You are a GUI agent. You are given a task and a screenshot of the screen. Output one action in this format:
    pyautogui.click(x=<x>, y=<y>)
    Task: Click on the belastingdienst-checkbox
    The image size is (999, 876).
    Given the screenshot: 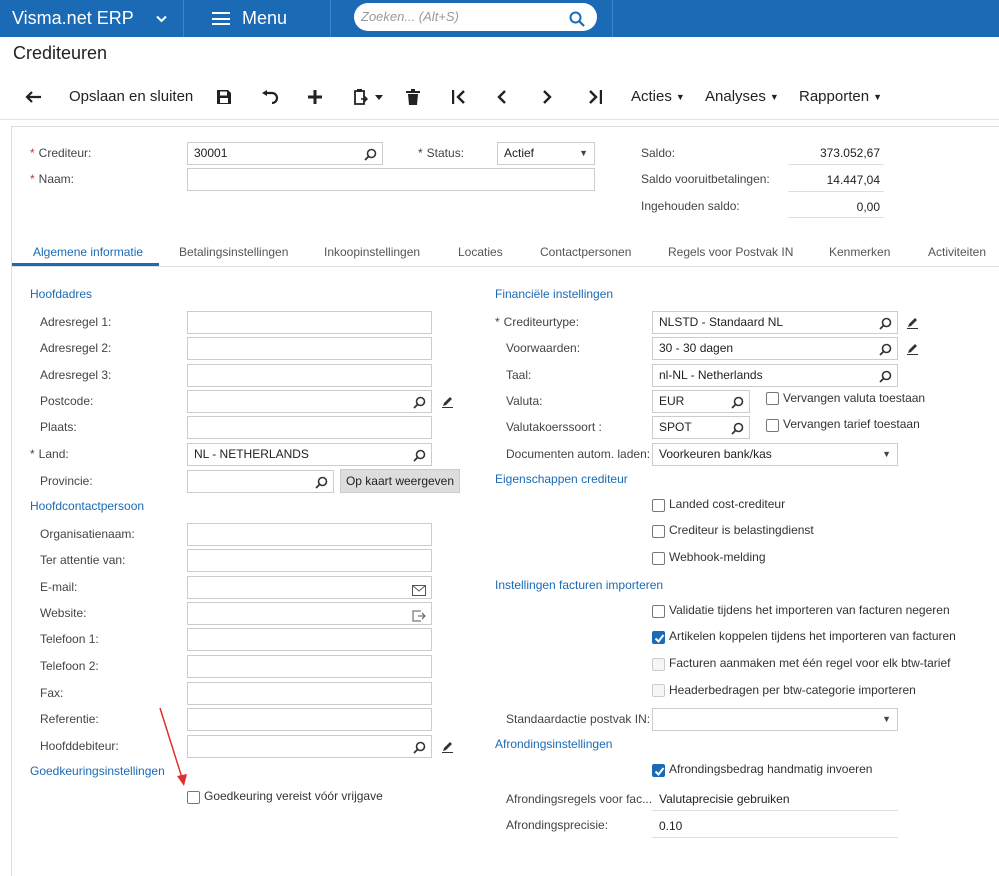 What is the action you would take?
    pyautogui.click(x=658, y=531)
    